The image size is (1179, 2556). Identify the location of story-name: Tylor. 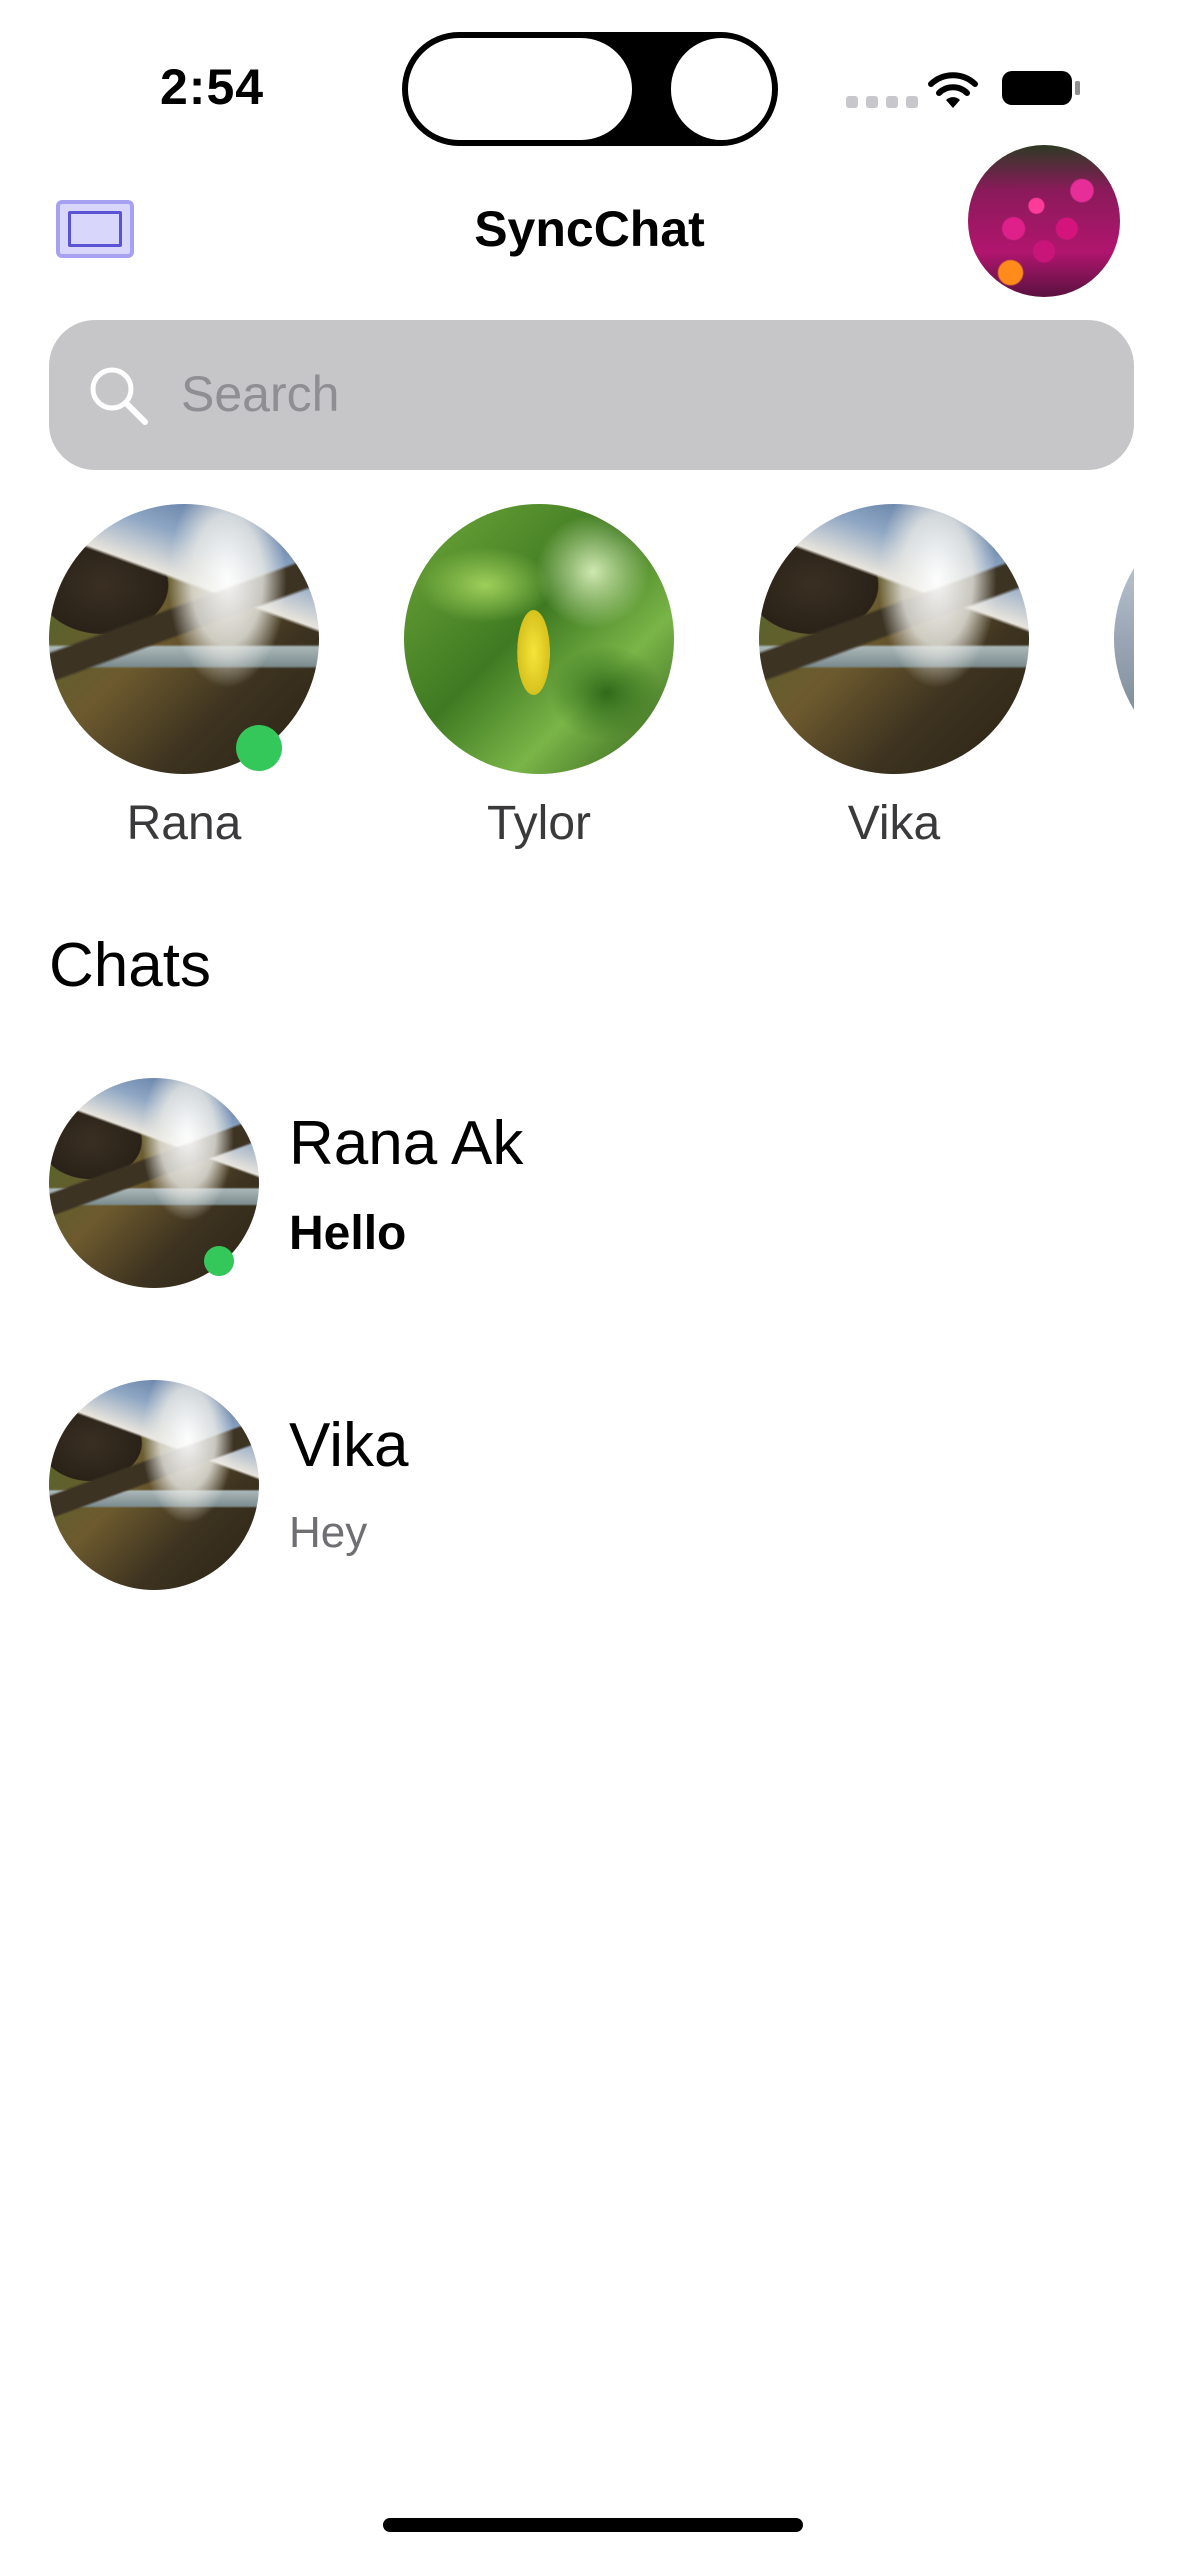
(538, 823).